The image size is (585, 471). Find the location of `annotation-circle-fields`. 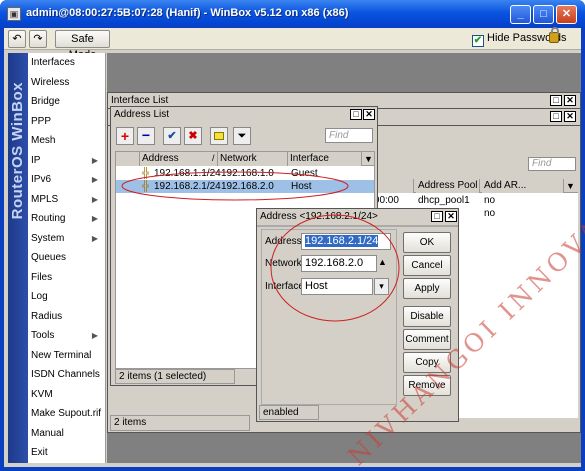

annotation-circle-fields is located at coordinates (335, 268).